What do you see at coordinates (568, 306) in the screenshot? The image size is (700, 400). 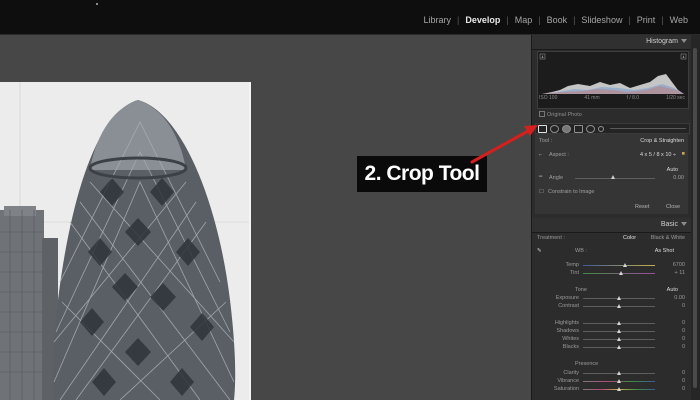 I see `contrast-label: Contrast` at bounding box center [568, 306].